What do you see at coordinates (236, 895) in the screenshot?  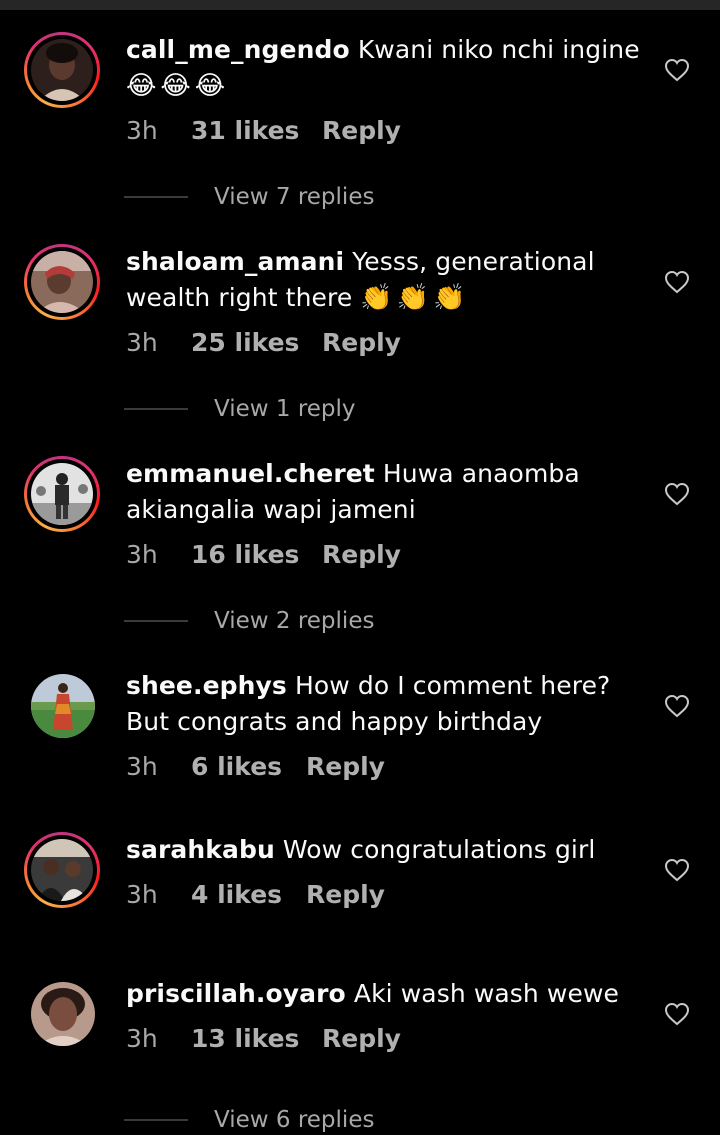 I see `likes-count: 4 likes` at bounding box center [236, 895].